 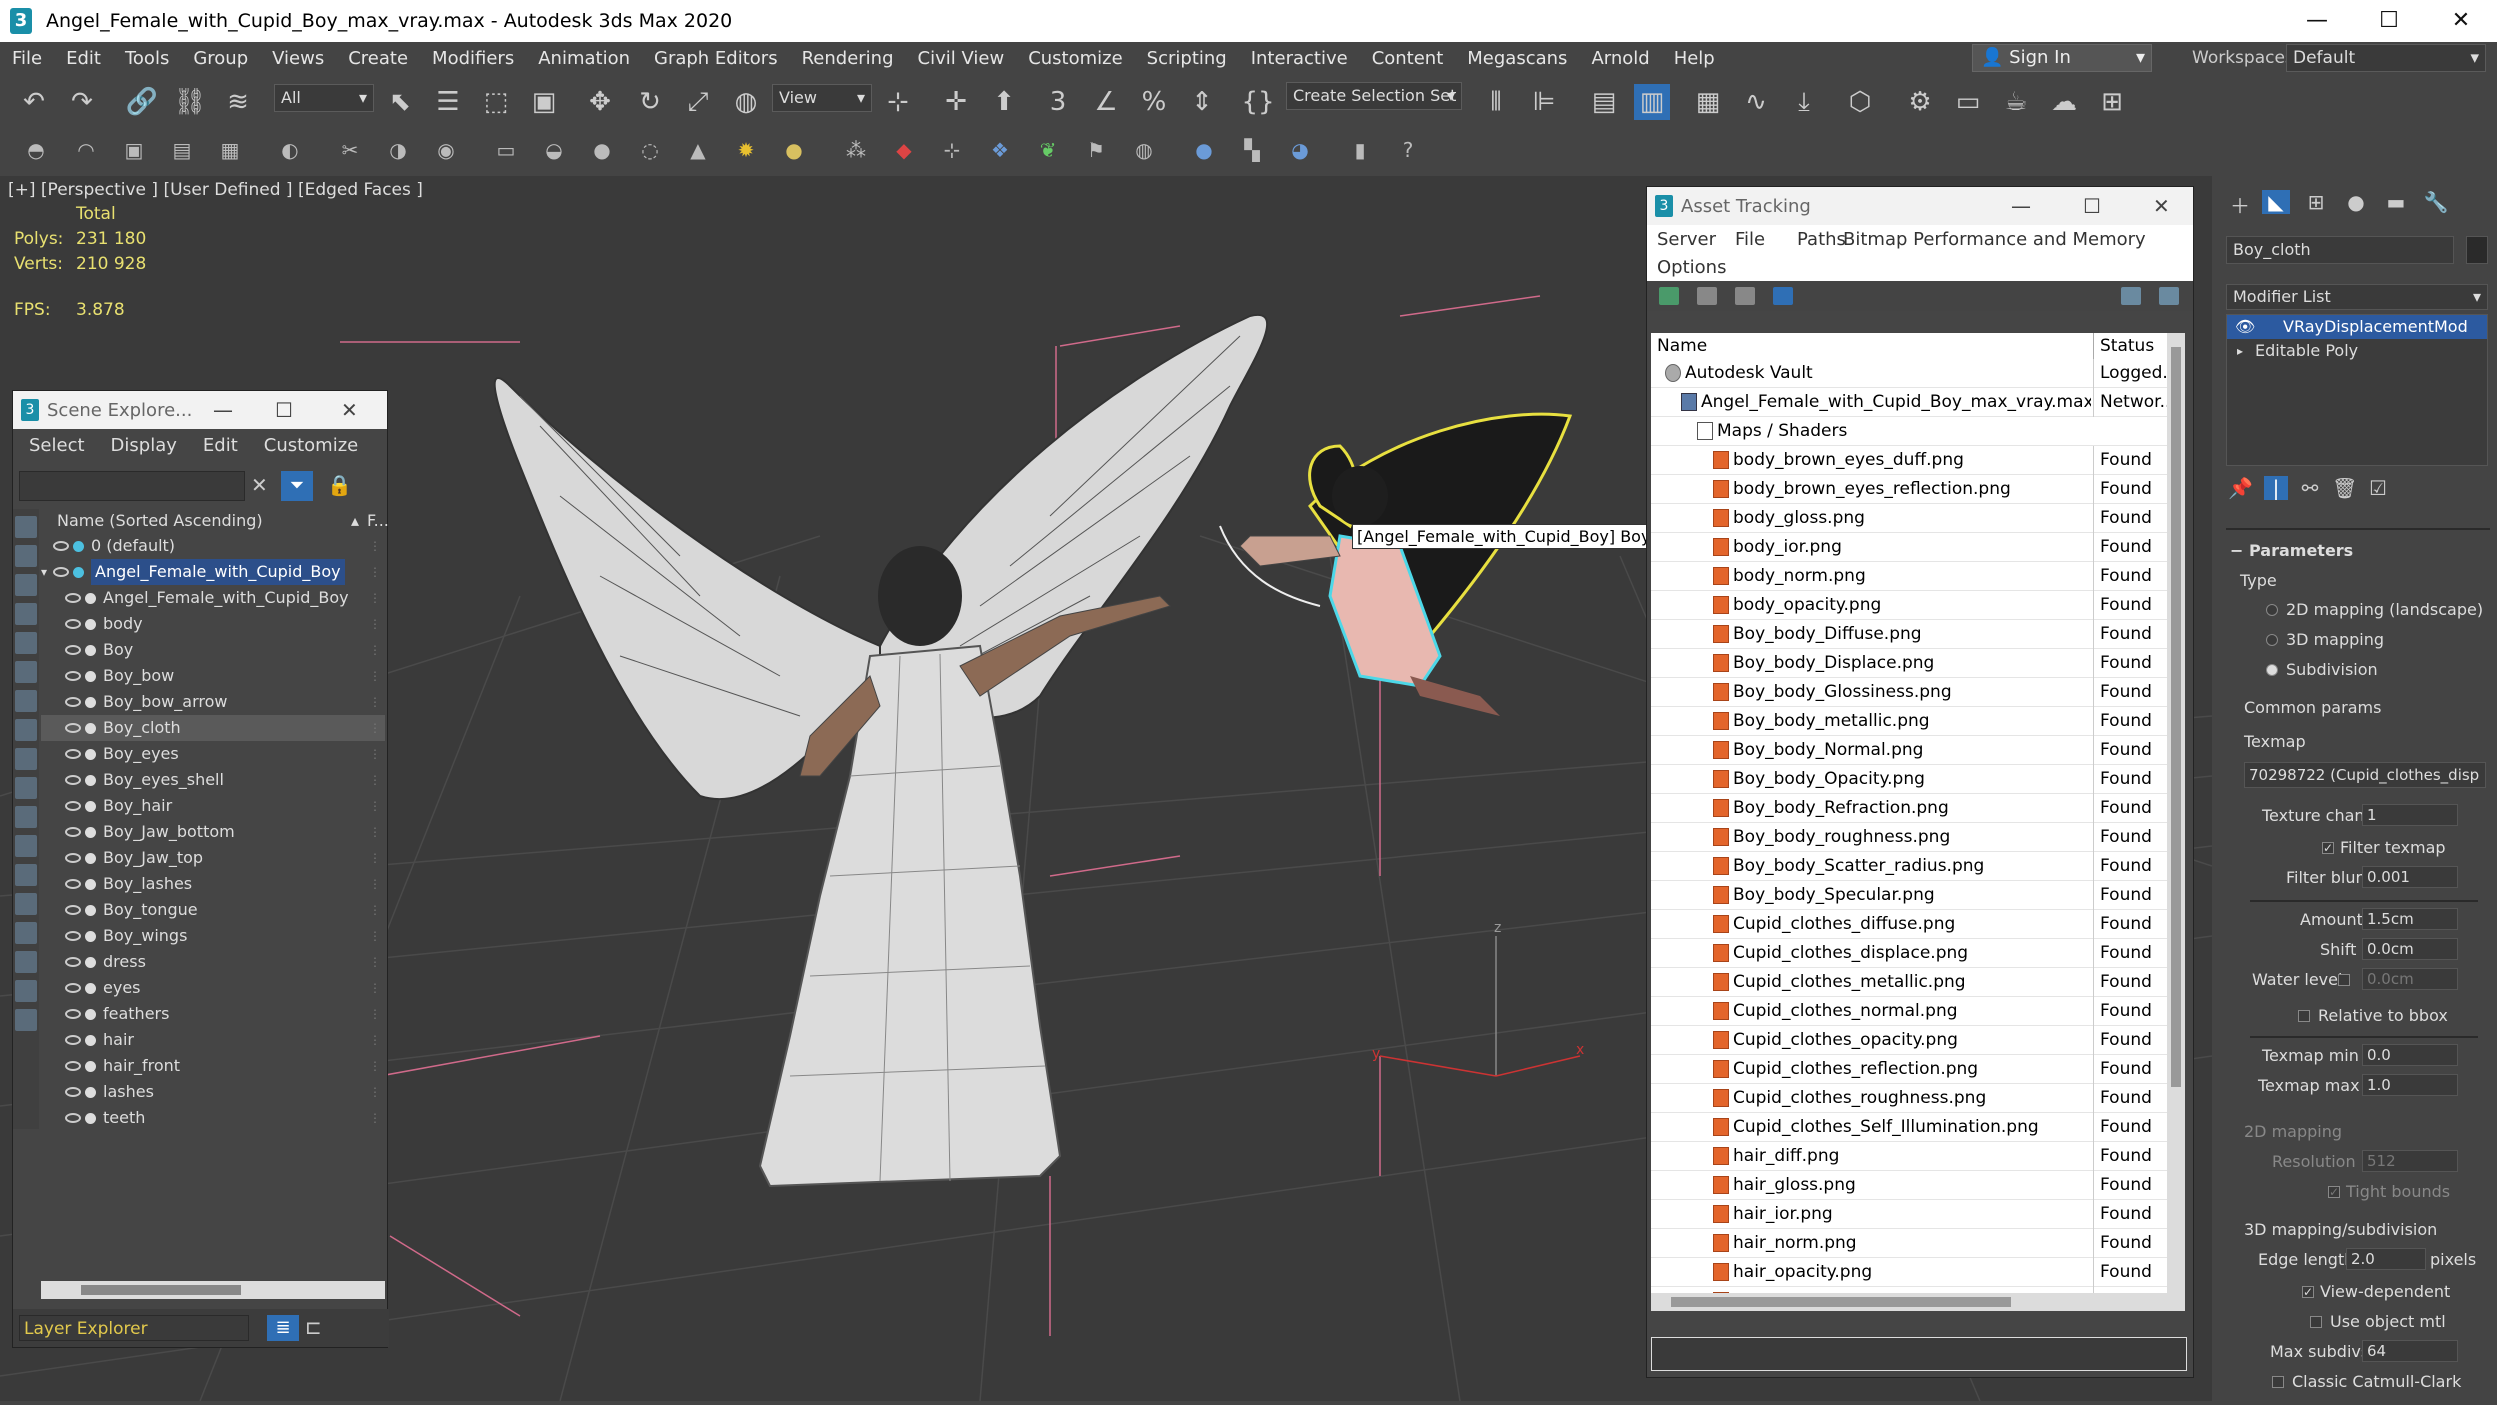 What do you see at coordinates (2410, 1085) in the screenshot?
I see `texmap-max-spinner: 1.0` at bounding box center [2410, 1085].